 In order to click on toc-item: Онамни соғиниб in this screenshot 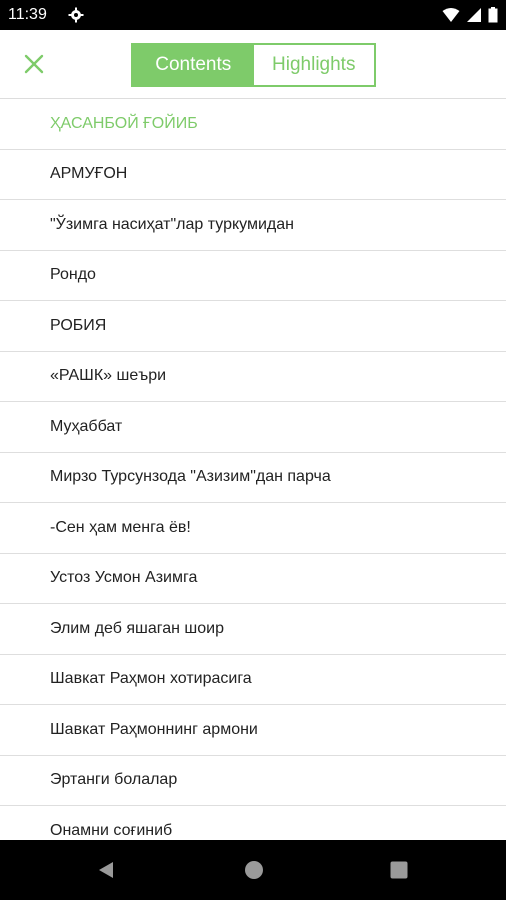, I will do `click(253, 823)`.